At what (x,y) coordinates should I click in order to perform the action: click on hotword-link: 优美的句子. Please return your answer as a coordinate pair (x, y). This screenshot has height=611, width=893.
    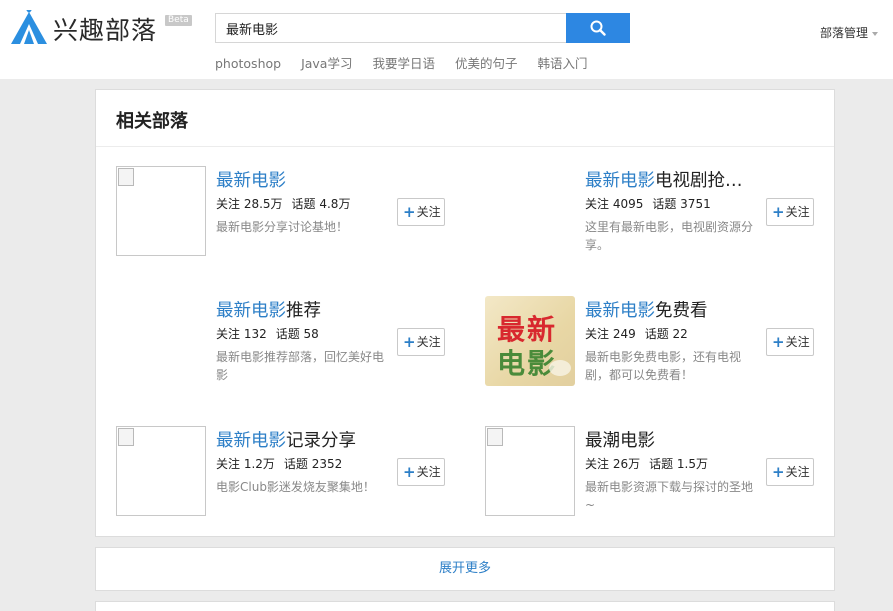
    Looking at the image, I should click on (486, 63).